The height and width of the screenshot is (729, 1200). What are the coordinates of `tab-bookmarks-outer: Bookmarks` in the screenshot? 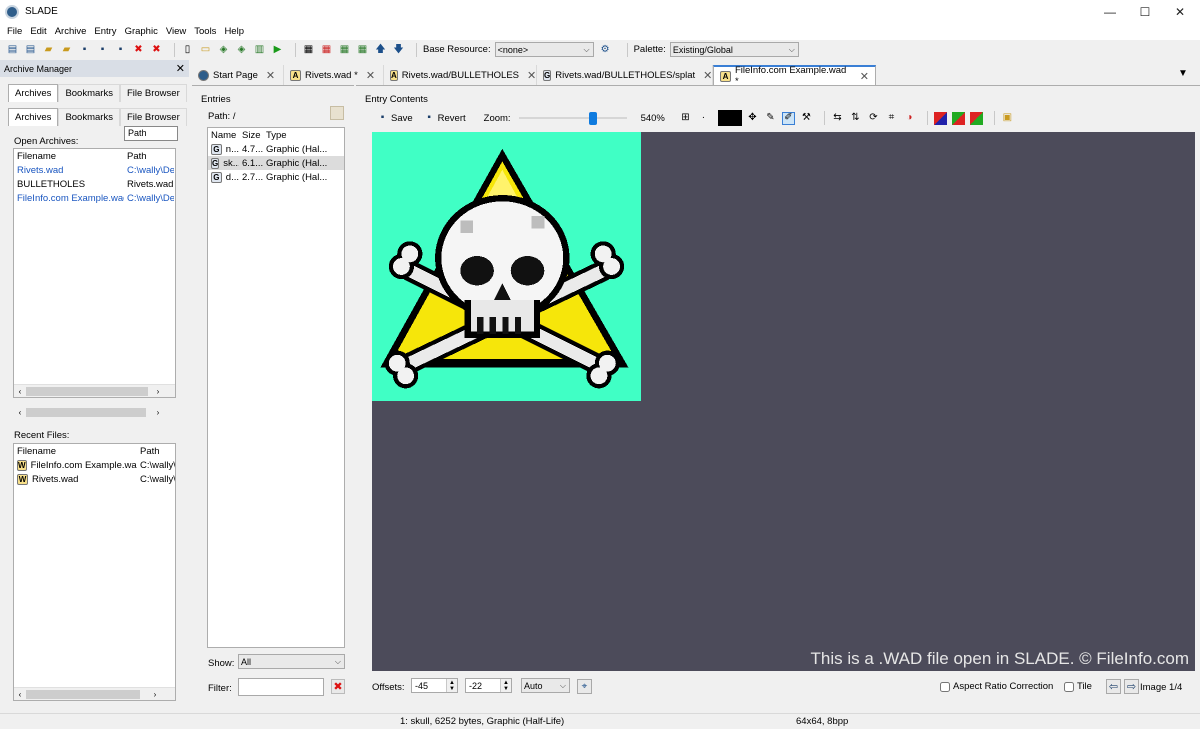 It's located at (89, 93).